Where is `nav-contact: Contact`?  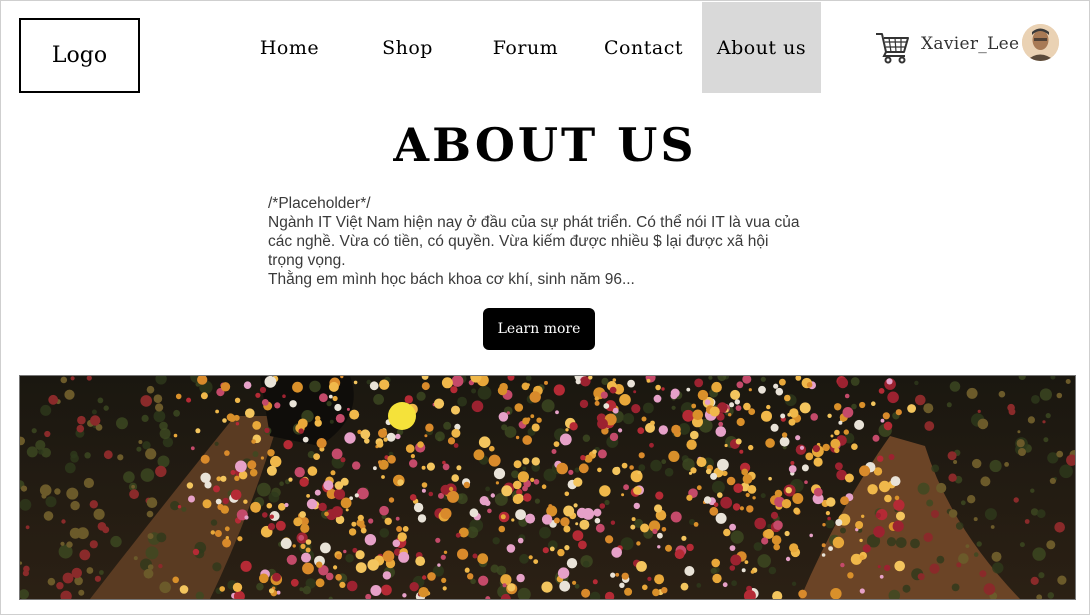 nav-contact: Contact is located at coordinates (643, 47).